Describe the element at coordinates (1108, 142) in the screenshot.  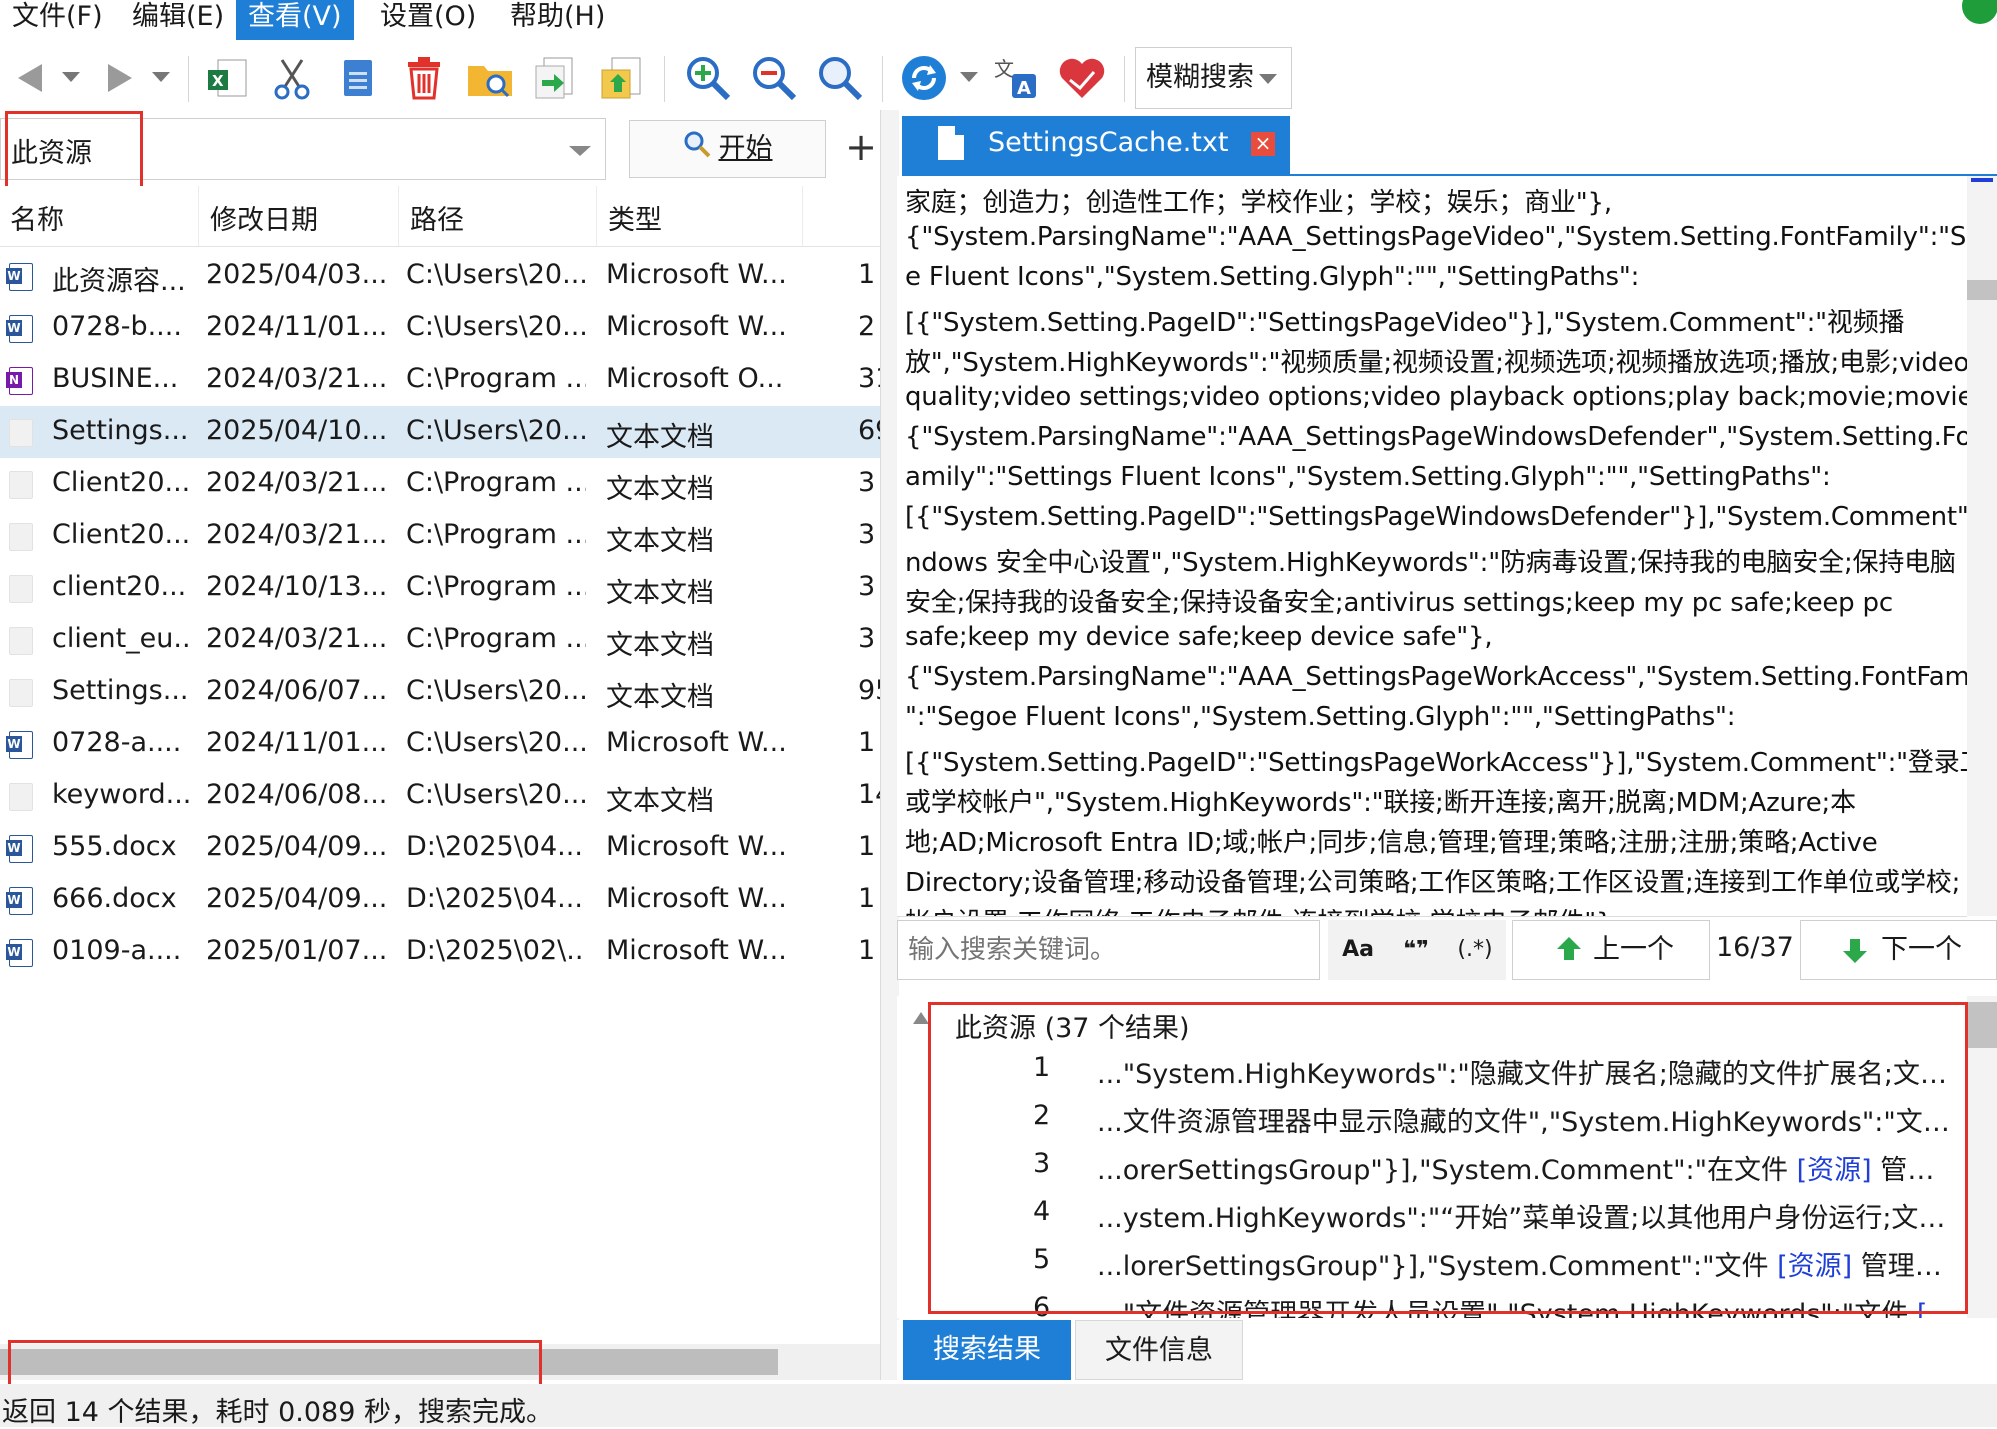
I see `document-tab-title: SettingsCache.txt` at that location.